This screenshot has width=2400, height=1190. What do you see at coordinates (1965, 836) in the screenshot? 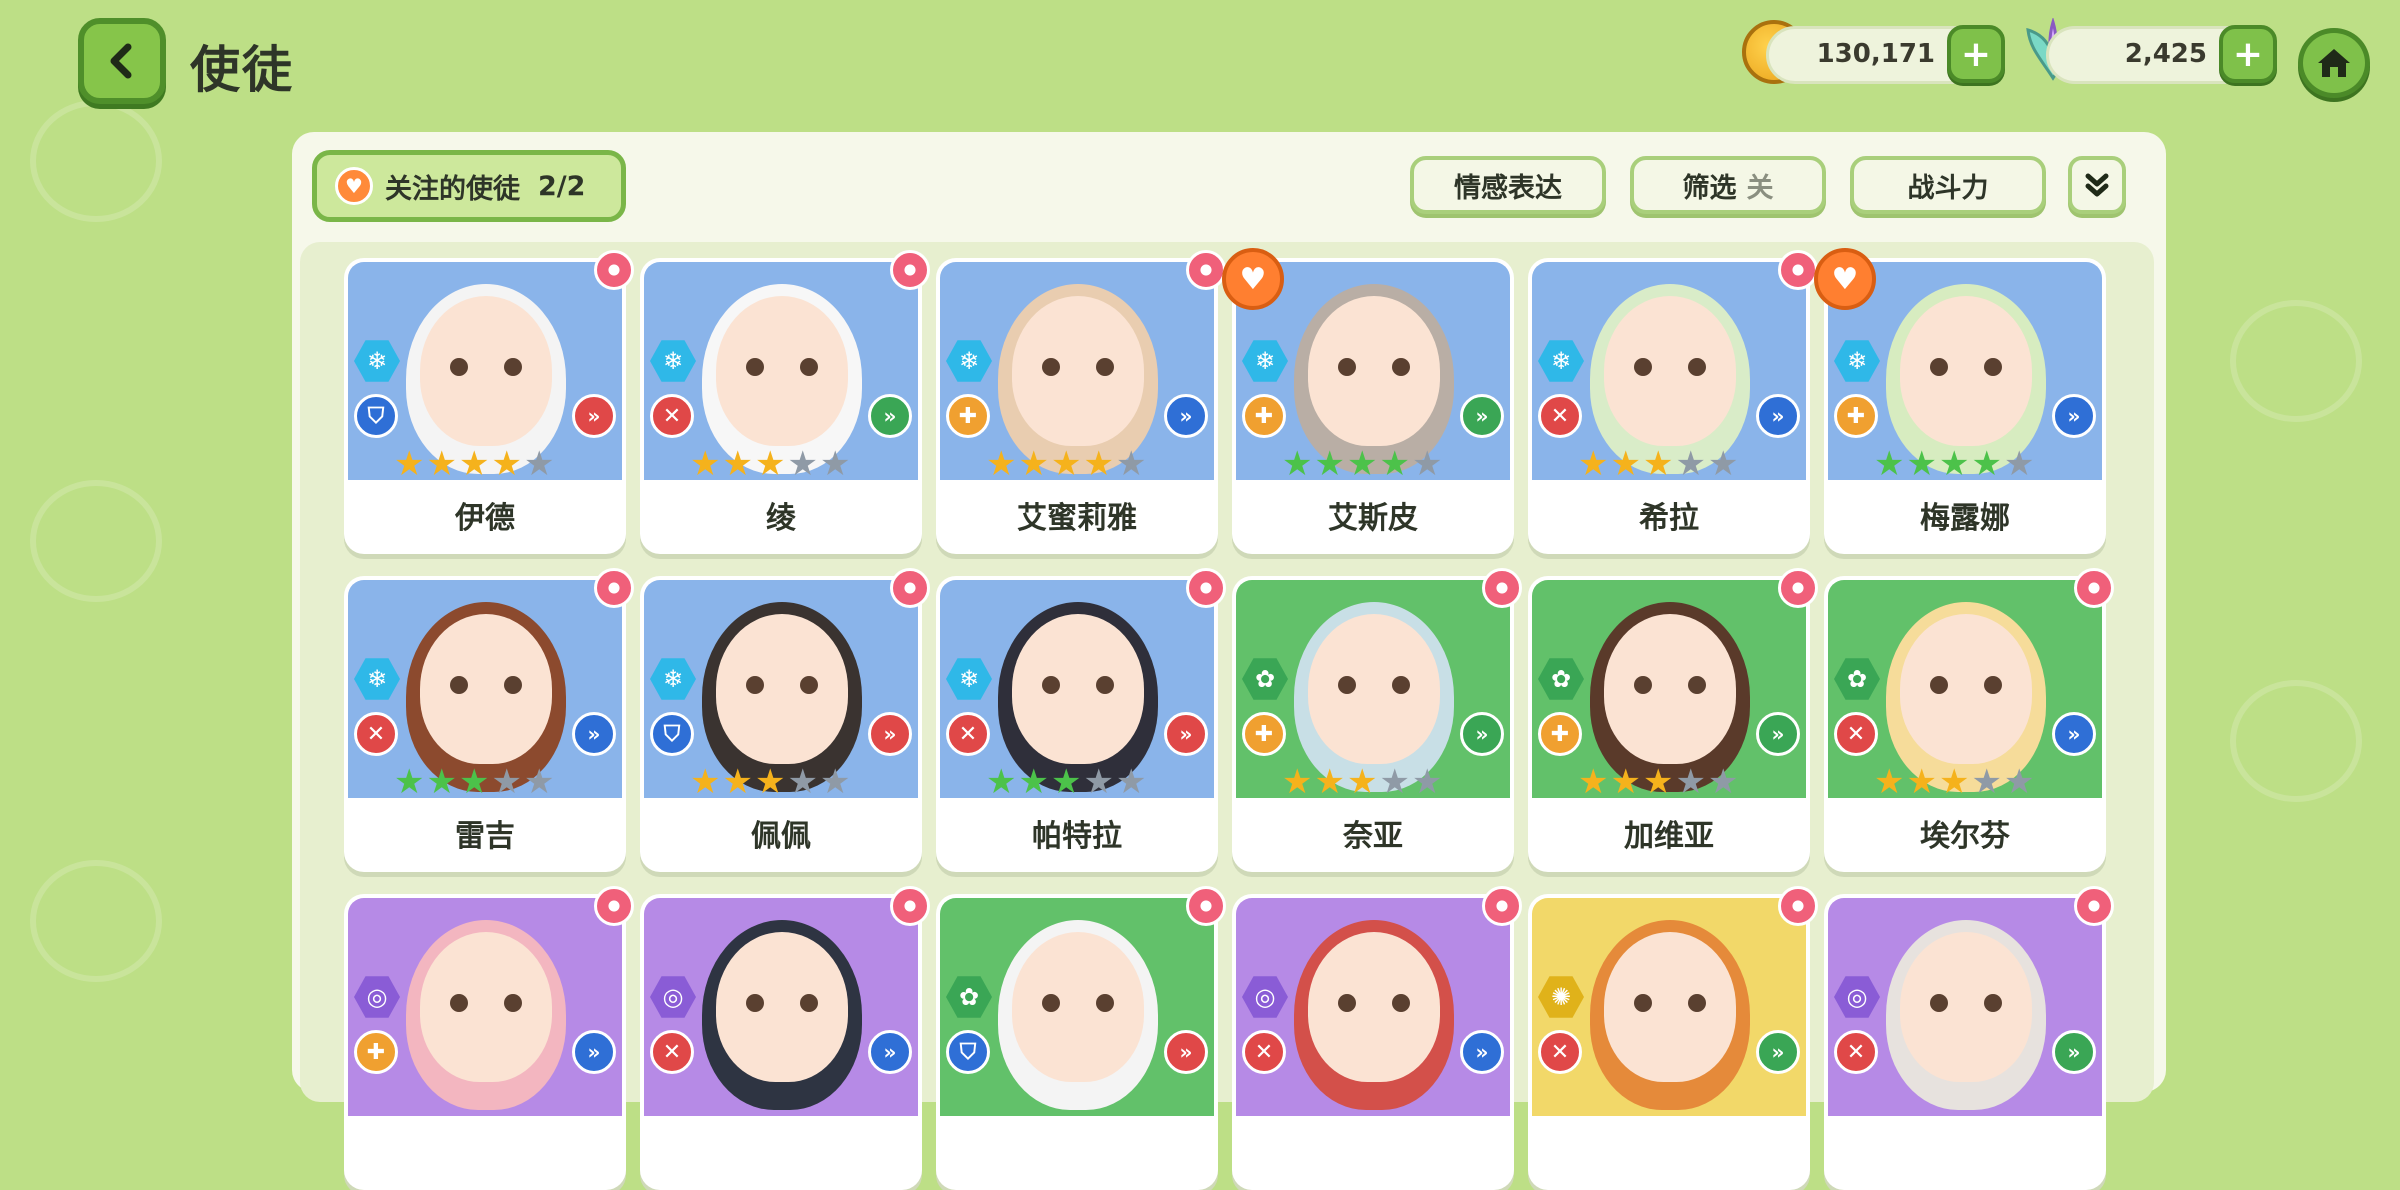
I see `apostle-name: 埃尔芬` at bounding box center [1965, 836].